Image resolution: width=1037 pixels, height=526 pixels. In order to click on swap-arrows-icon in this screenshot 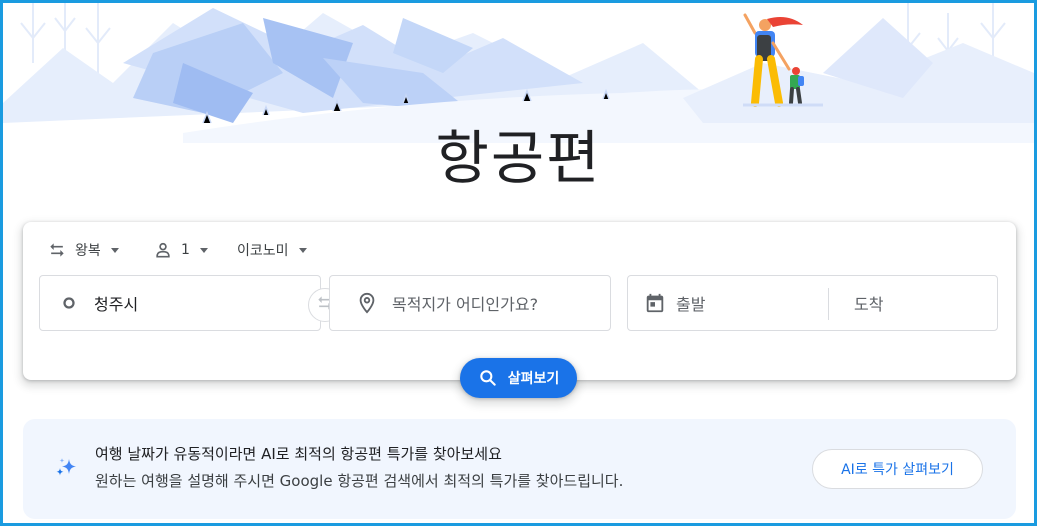, I will do `click(57, 250)`.